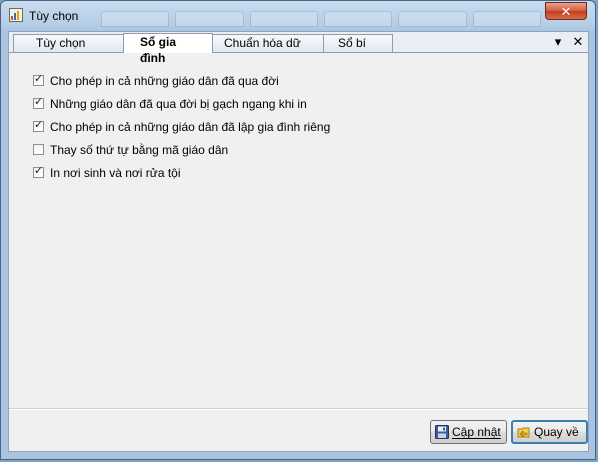  What do you see at coordinates (442, 432) in the screenshot?
I see `save-icon` at bounding box center [442, 432].